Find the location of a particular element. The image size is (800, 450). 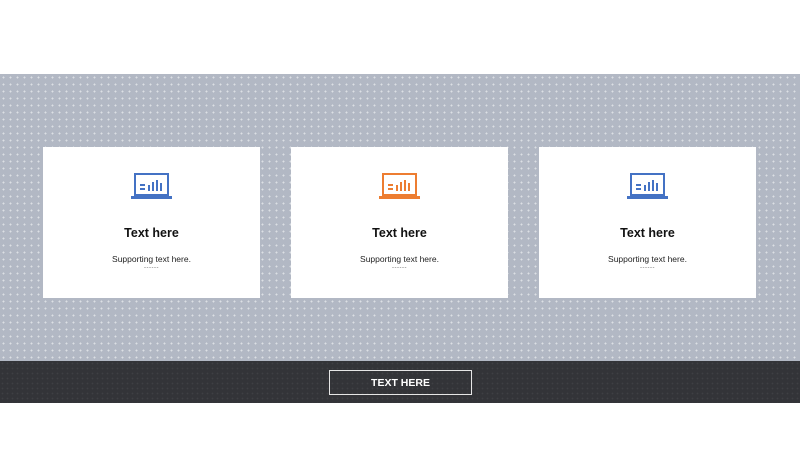

footer-cta-button: TEXT HERE is located at coordinates (400, 382).